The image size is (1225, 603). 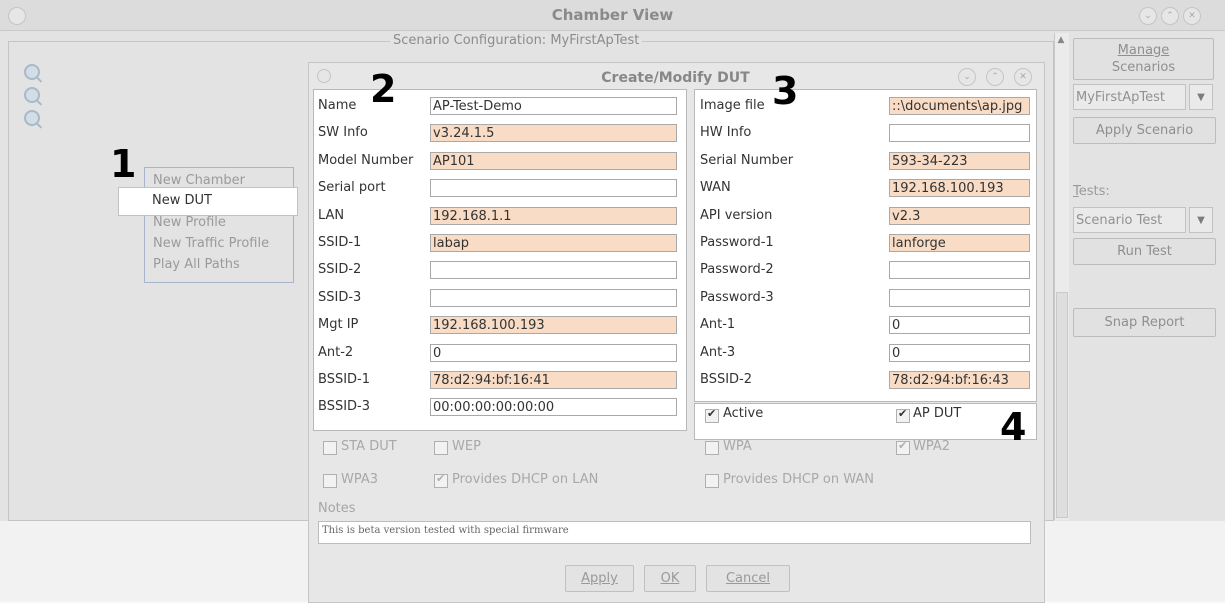 What do you see at coordinates (553, 188) in the screenshot?
I see `serial-port-field` at bounding box center [553, 188].